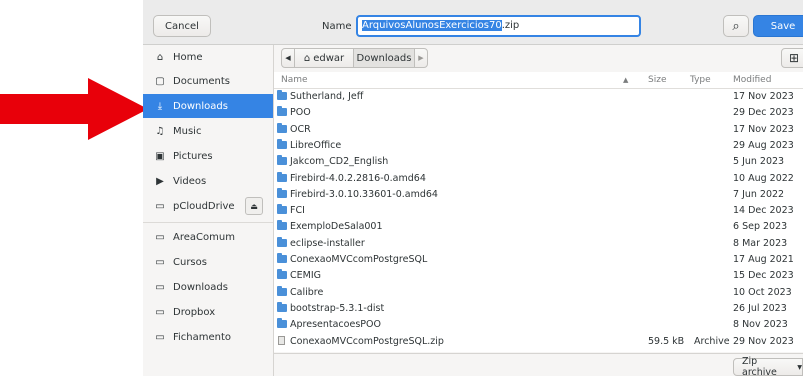  What do you see at coordinates (208, 156) in the screenshot?
I see `sidebar-item-pictures: ▣ Pictures` at bounding box center [208, 156].